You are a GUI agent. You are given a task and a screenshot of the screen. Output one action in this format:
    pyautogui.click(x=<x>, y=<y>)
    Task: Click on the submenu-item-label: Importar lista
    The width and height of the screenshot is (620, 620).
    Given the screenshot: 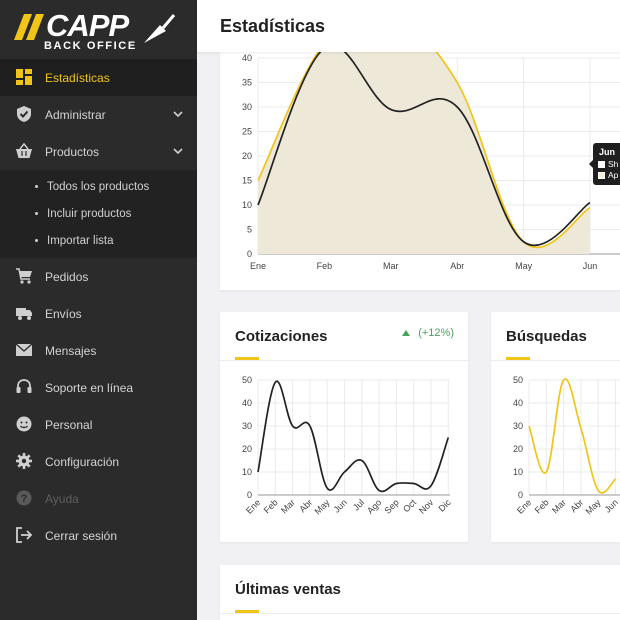 What is the action you would take?
    pyautogui.click(x=80, y=240)
    